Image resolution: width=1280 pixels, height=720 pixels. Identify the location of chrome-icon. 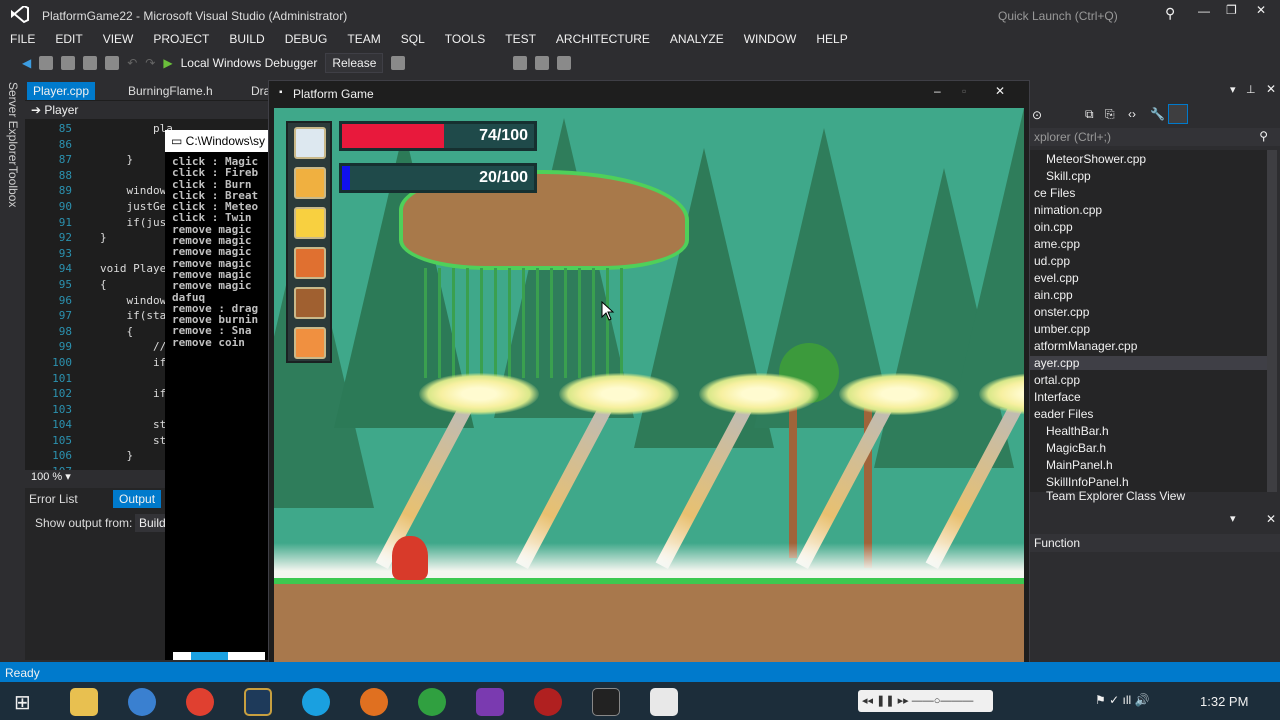
(200, 702).